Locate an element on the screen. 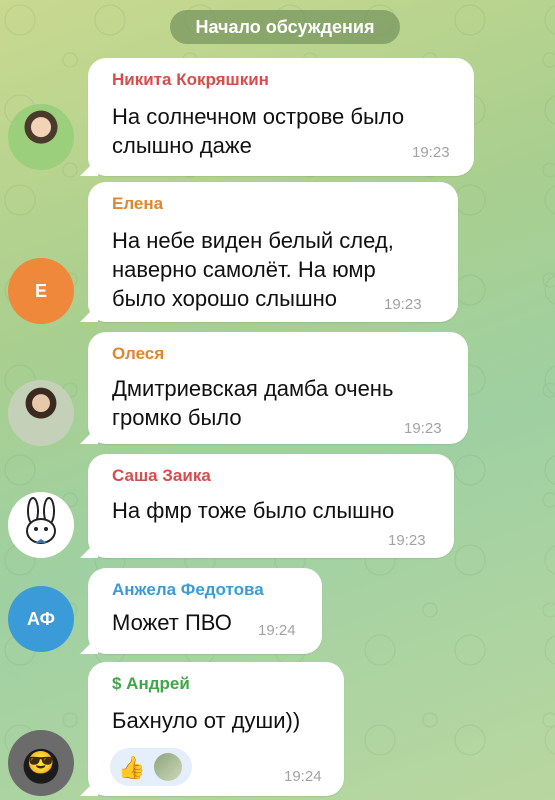 This screenshot has width=555, height=800. reaction-badge: 👍 is located at coordinates (151, 767).